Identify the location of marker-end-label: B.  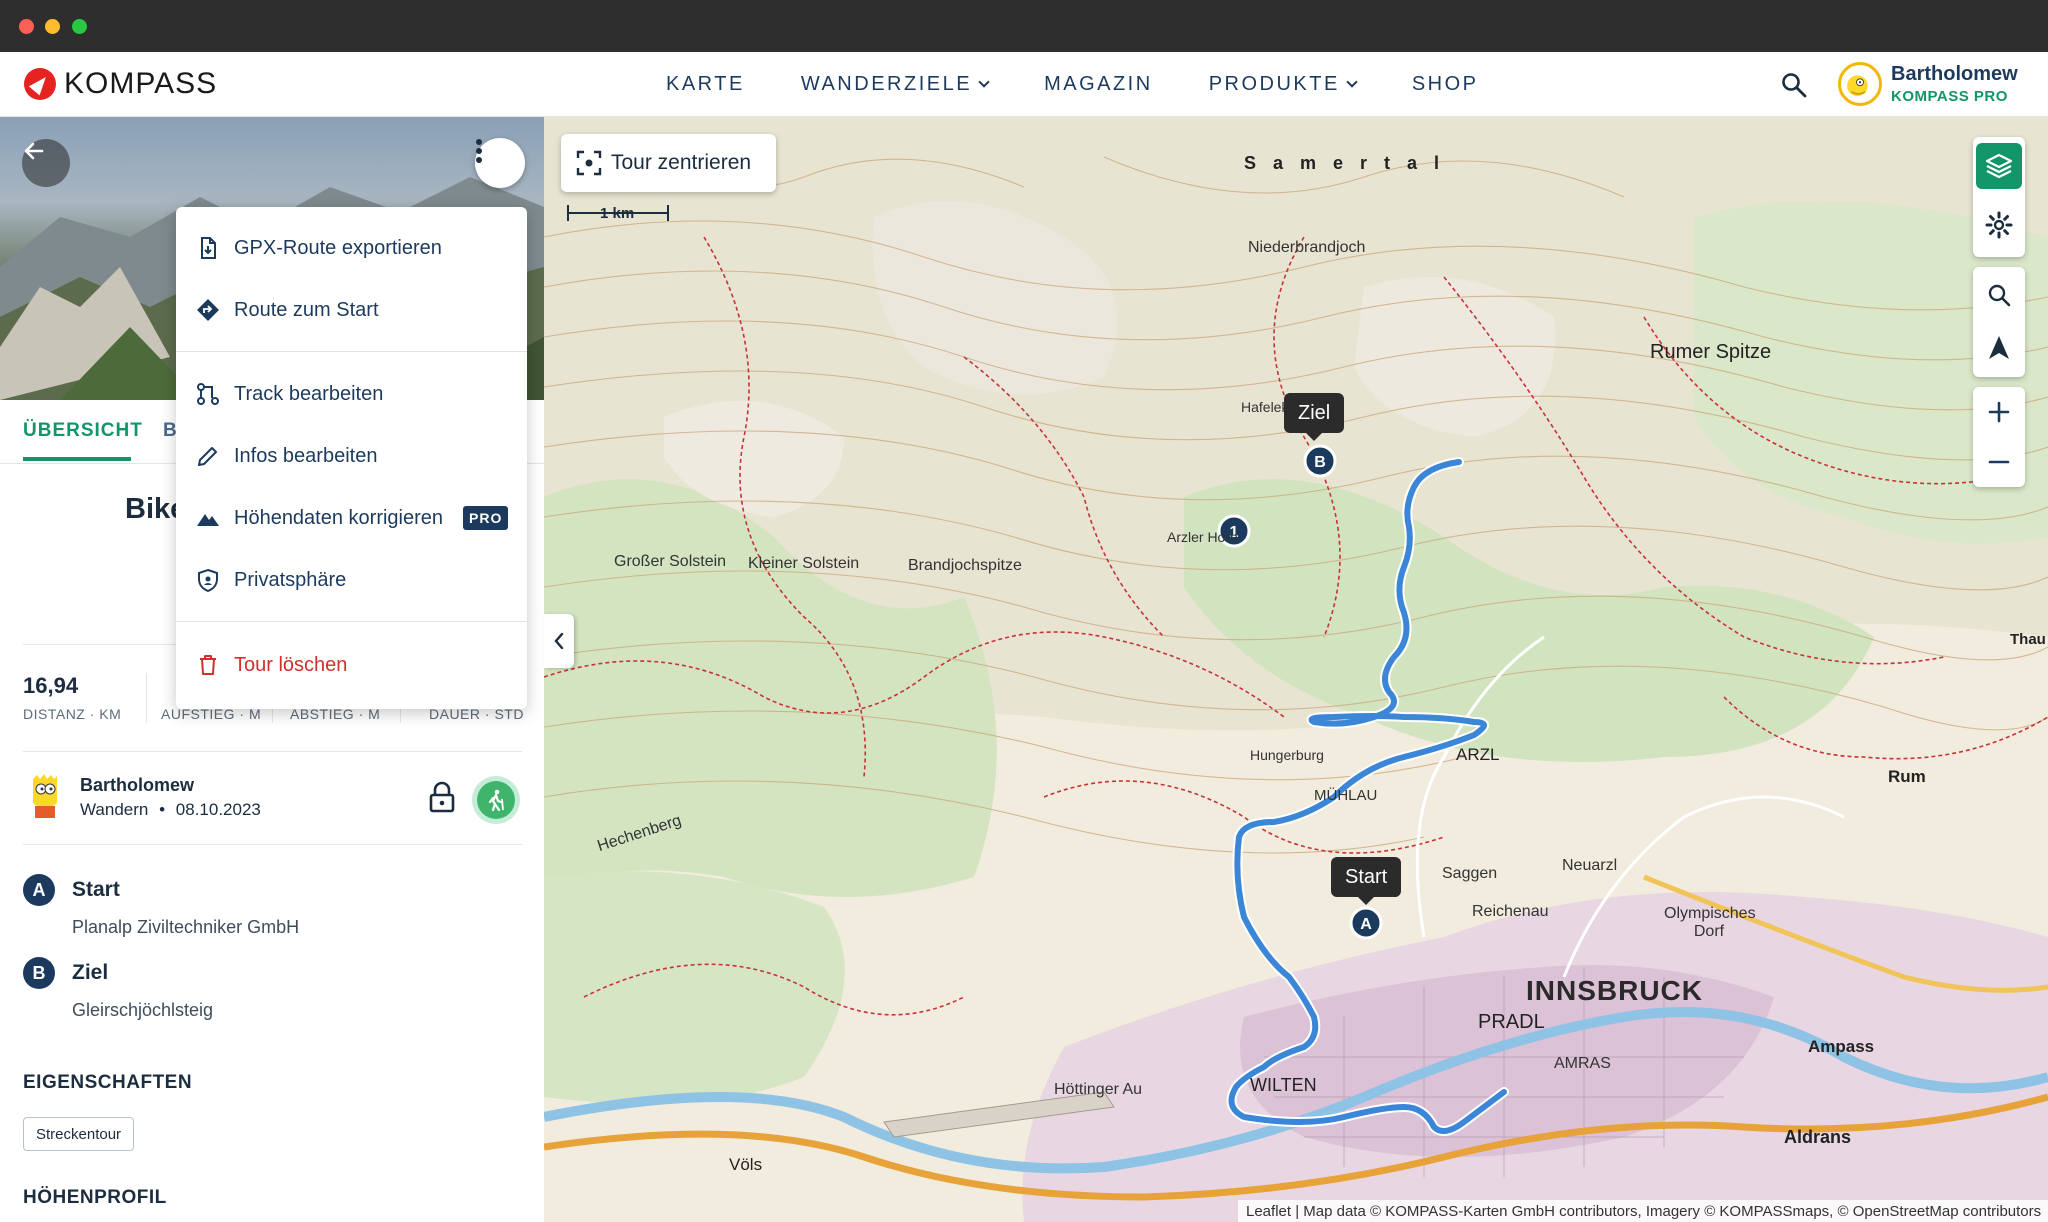
(1320, 462).